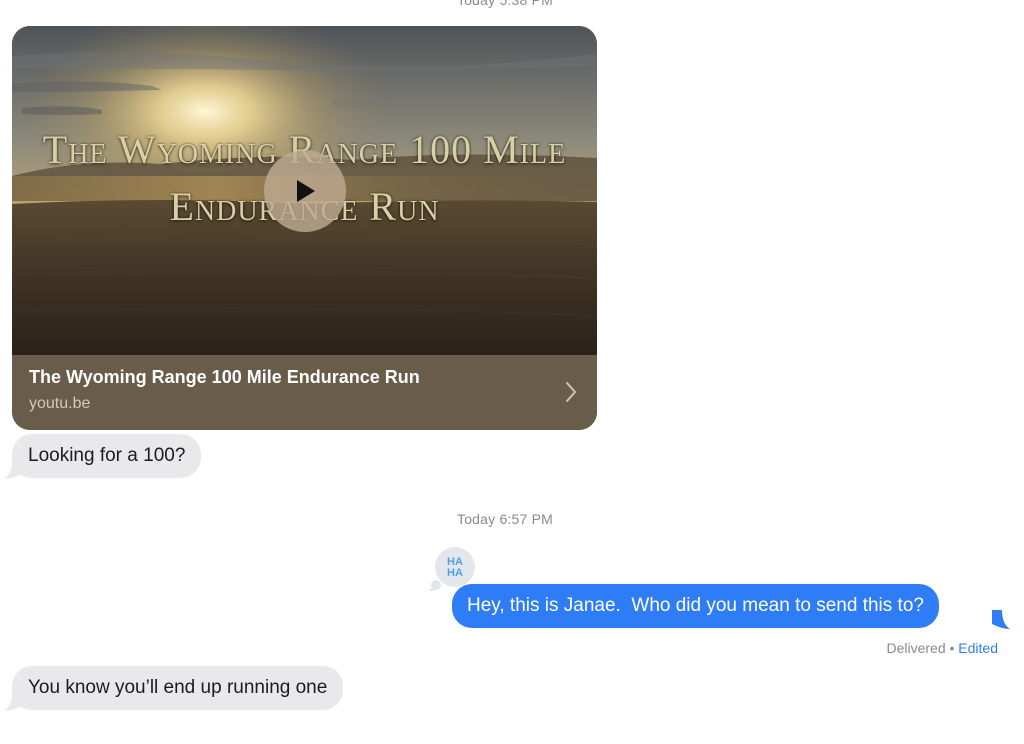 This screenshot has height=744, width=1024. I want to click on incoming-message: Looking for a 100?, so click(107, 456).